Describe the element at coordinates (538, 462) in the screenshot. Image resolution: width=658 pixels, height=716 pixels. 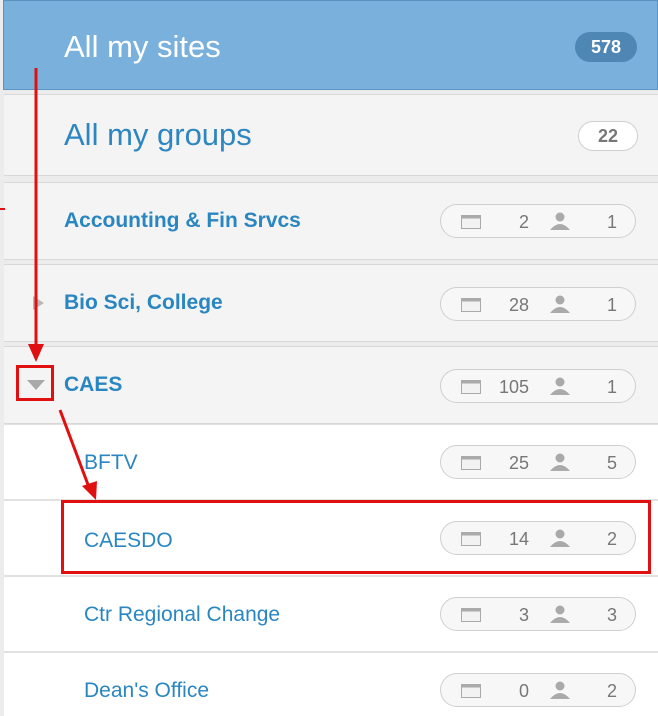
I see `subgroup-stats-pill: 25 5` at that location.